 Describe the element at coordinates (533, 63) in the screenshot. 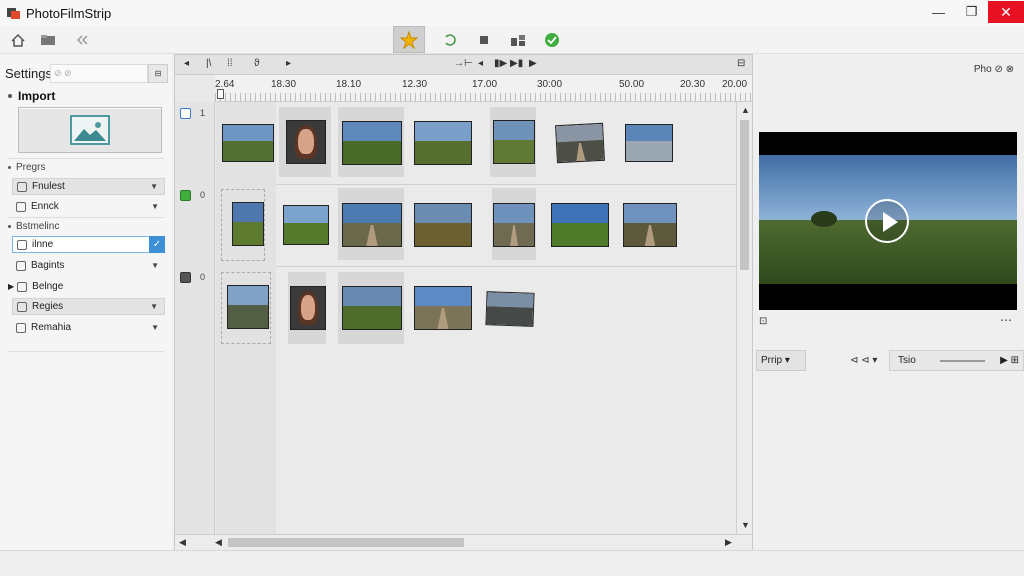

I see `play-icon: ▶` at that location.